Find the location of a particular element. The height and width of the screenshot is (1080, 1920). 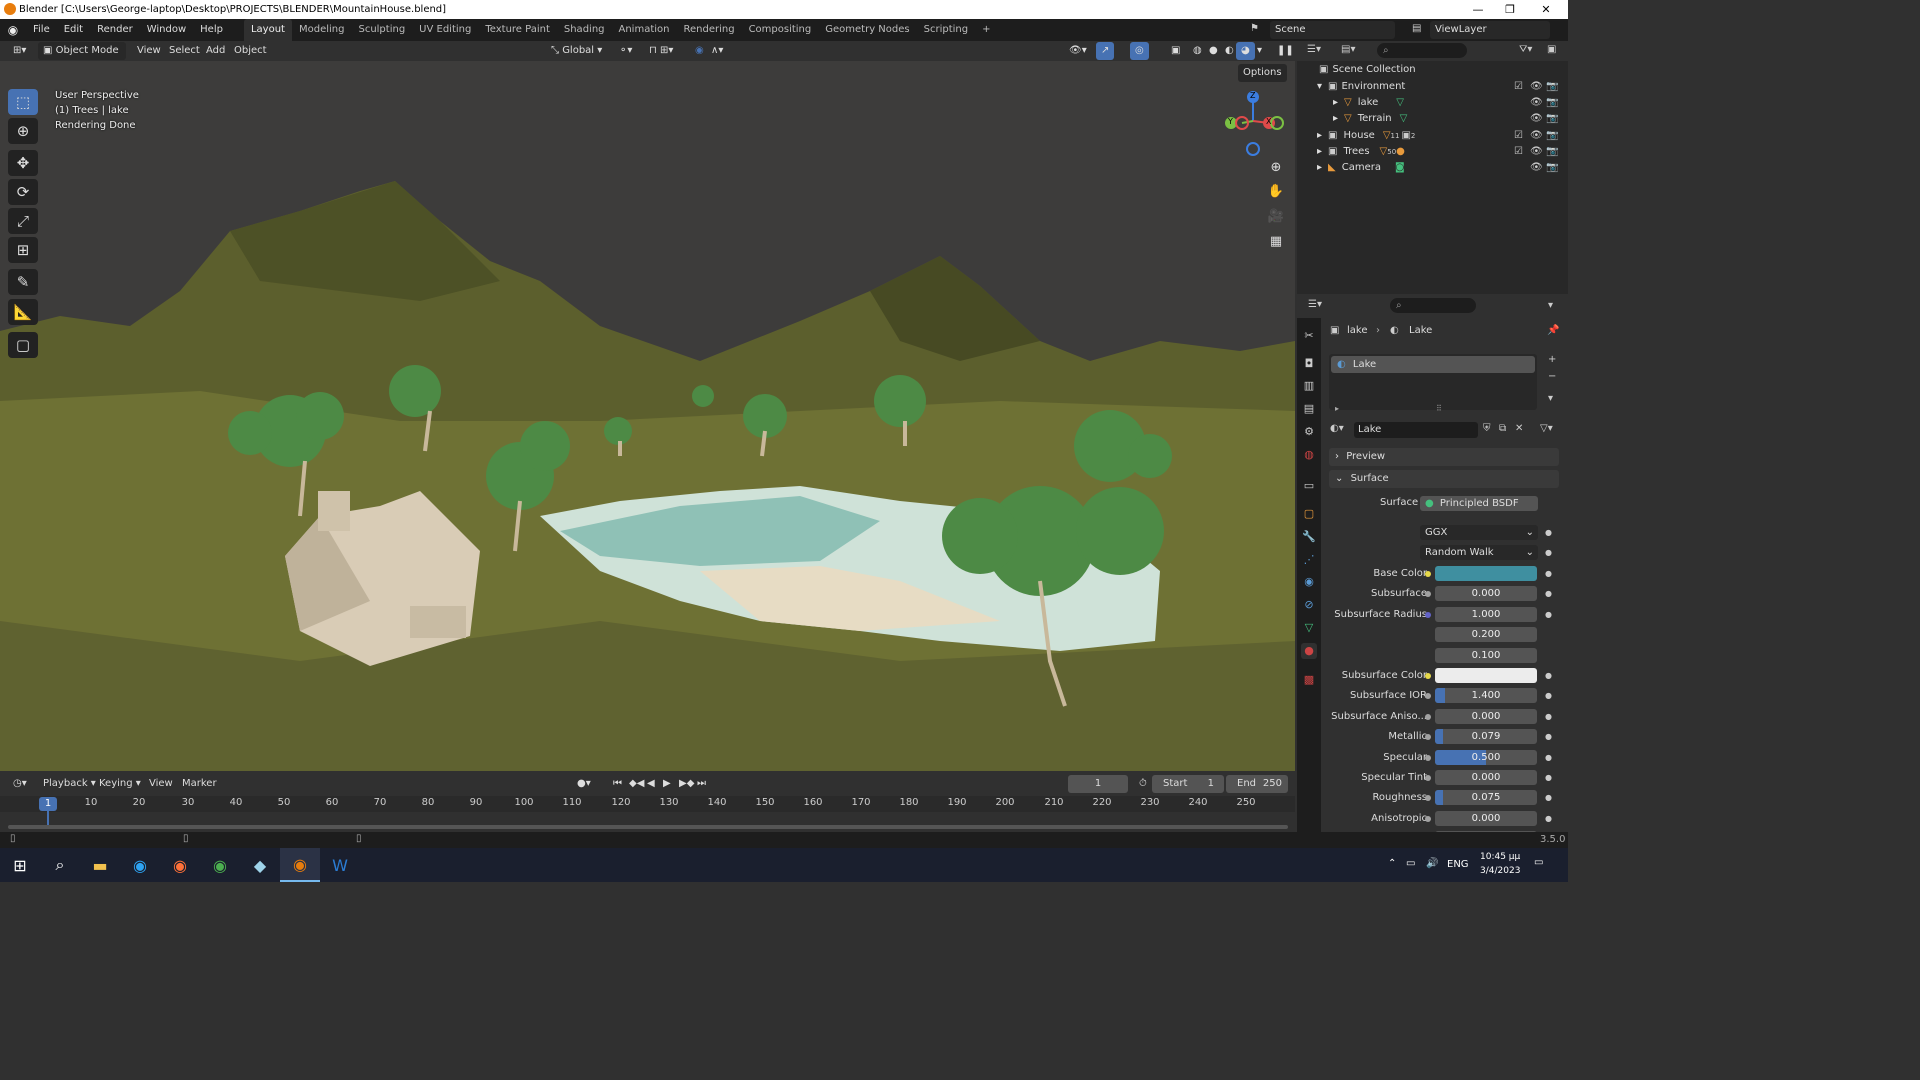

properties-editor-icon: ☰▾ is located at coordinates (1315, 304).